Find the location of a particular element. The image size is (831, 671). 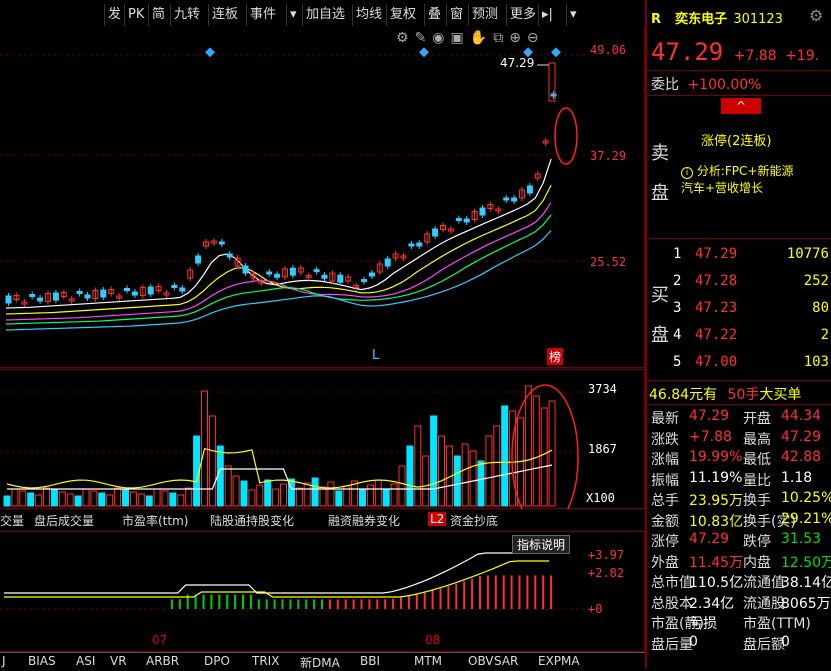

toolbar-item-5: 事件 is located at coordinates (262, 15).